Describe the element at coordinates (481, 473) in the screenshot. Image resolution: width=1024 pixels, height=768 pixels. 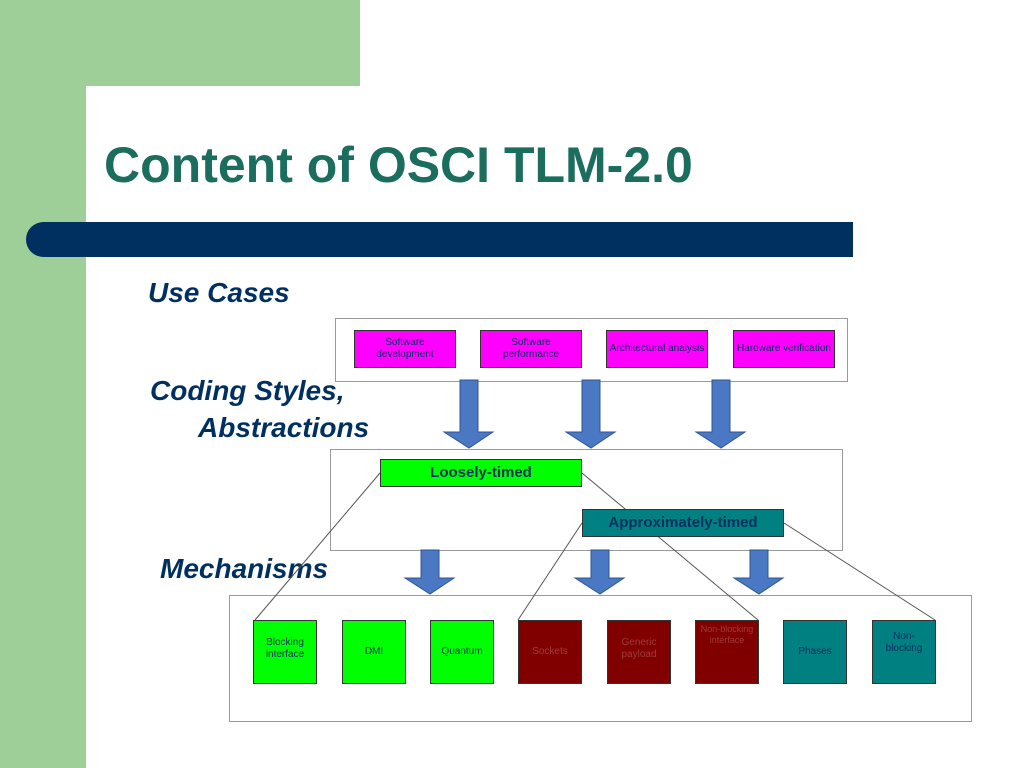
I see `coding-style-loosely-timed: Loosely-timed` at that location.